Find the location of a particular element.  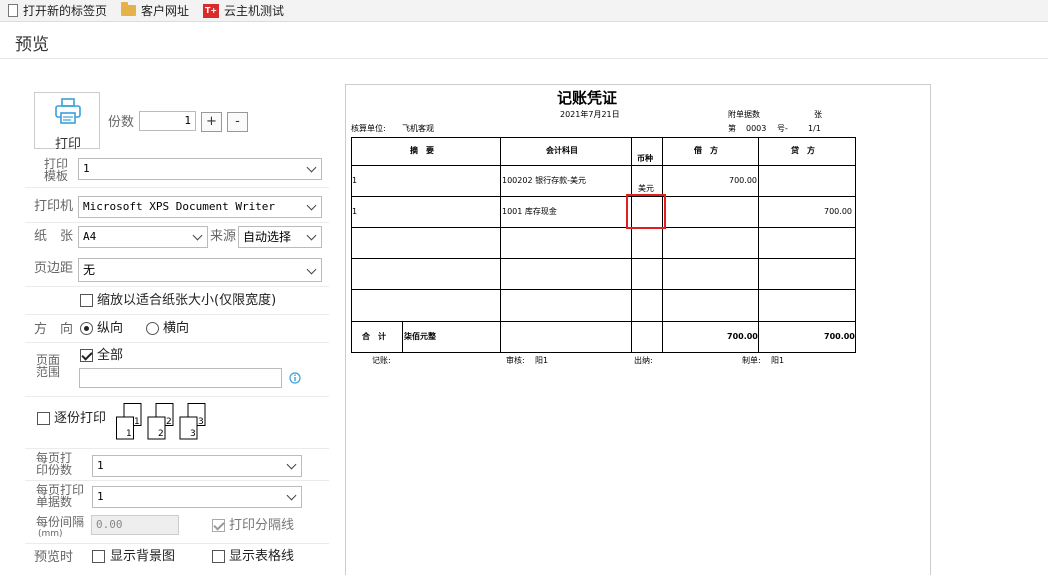

total-col-line is located at coordinates (402, 337).